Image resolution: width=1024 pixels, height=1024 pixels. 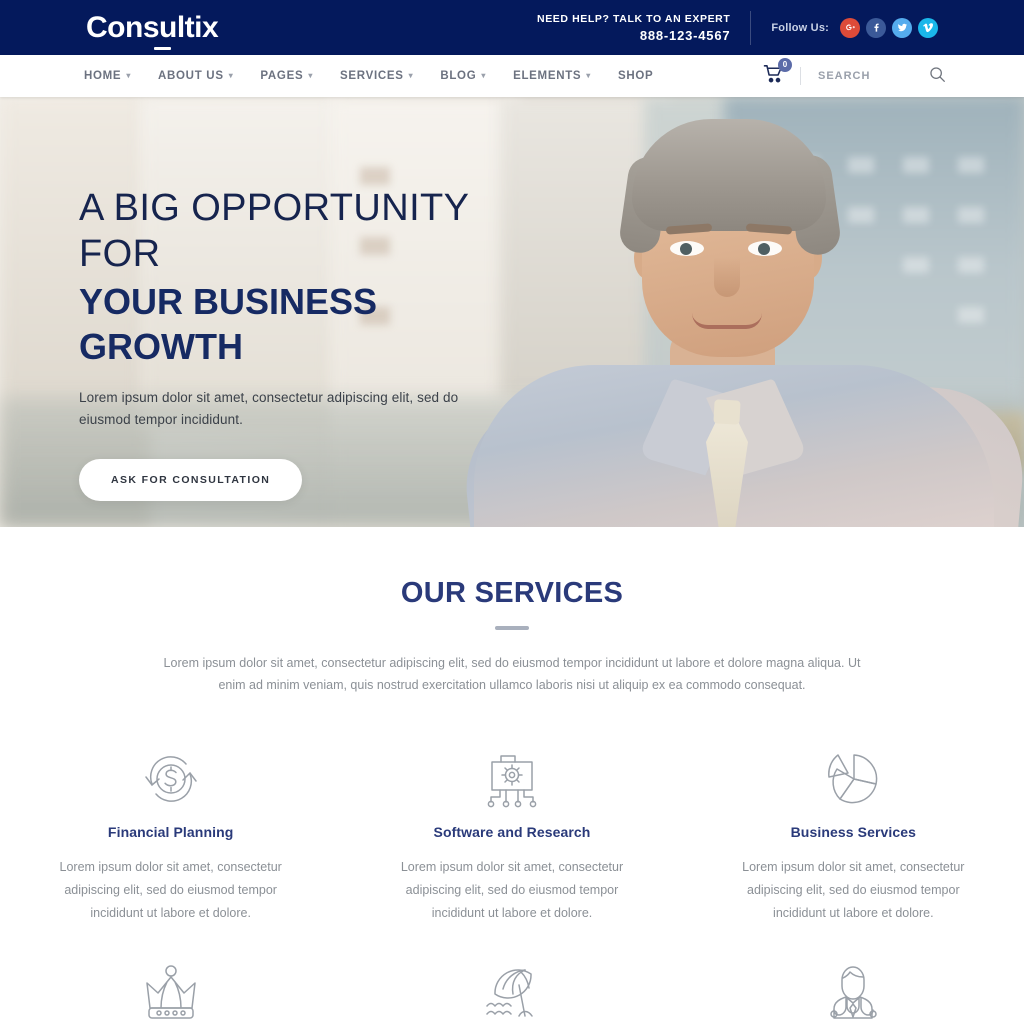 I want to click on beach-umbrella-icon, so click(x=511, y=988).